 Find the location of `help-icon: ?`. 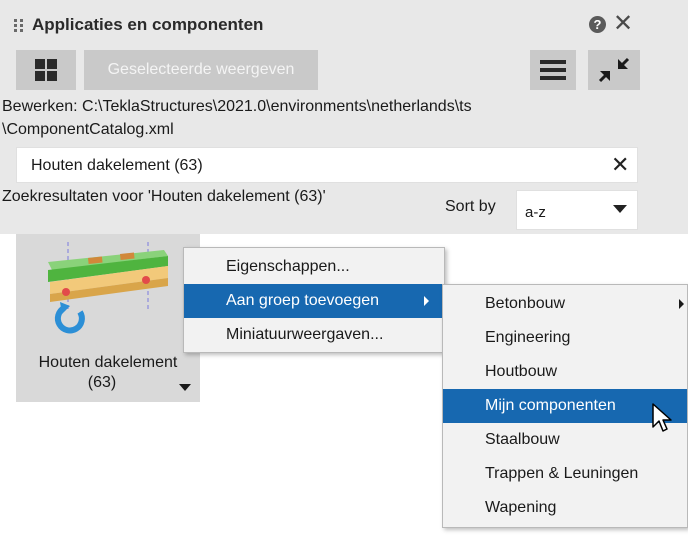

help-icon: ? is located at coordinates (597, 24).